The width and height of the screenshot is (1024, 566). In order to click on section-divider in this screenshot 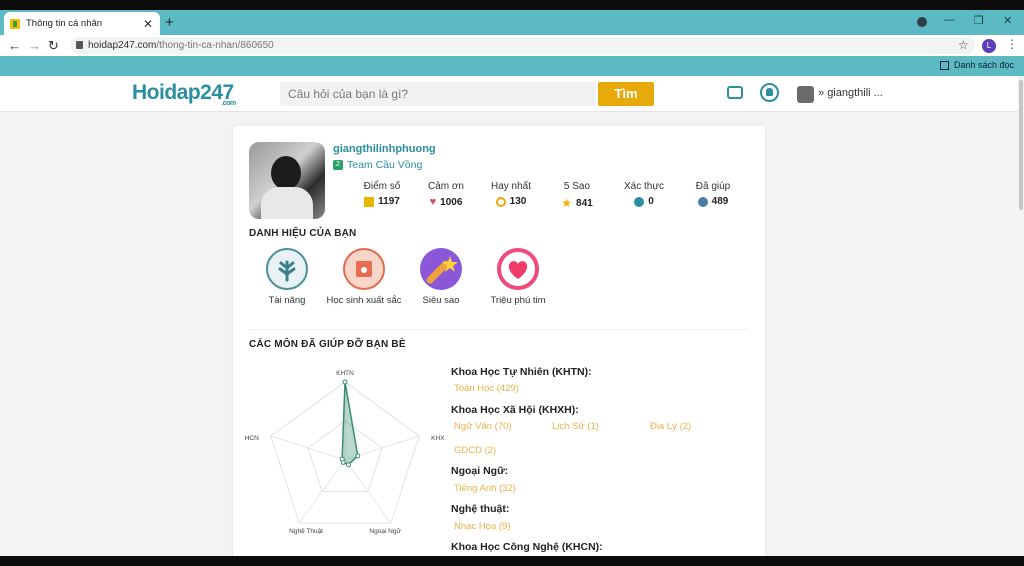, I will do `click(499, 329)`.